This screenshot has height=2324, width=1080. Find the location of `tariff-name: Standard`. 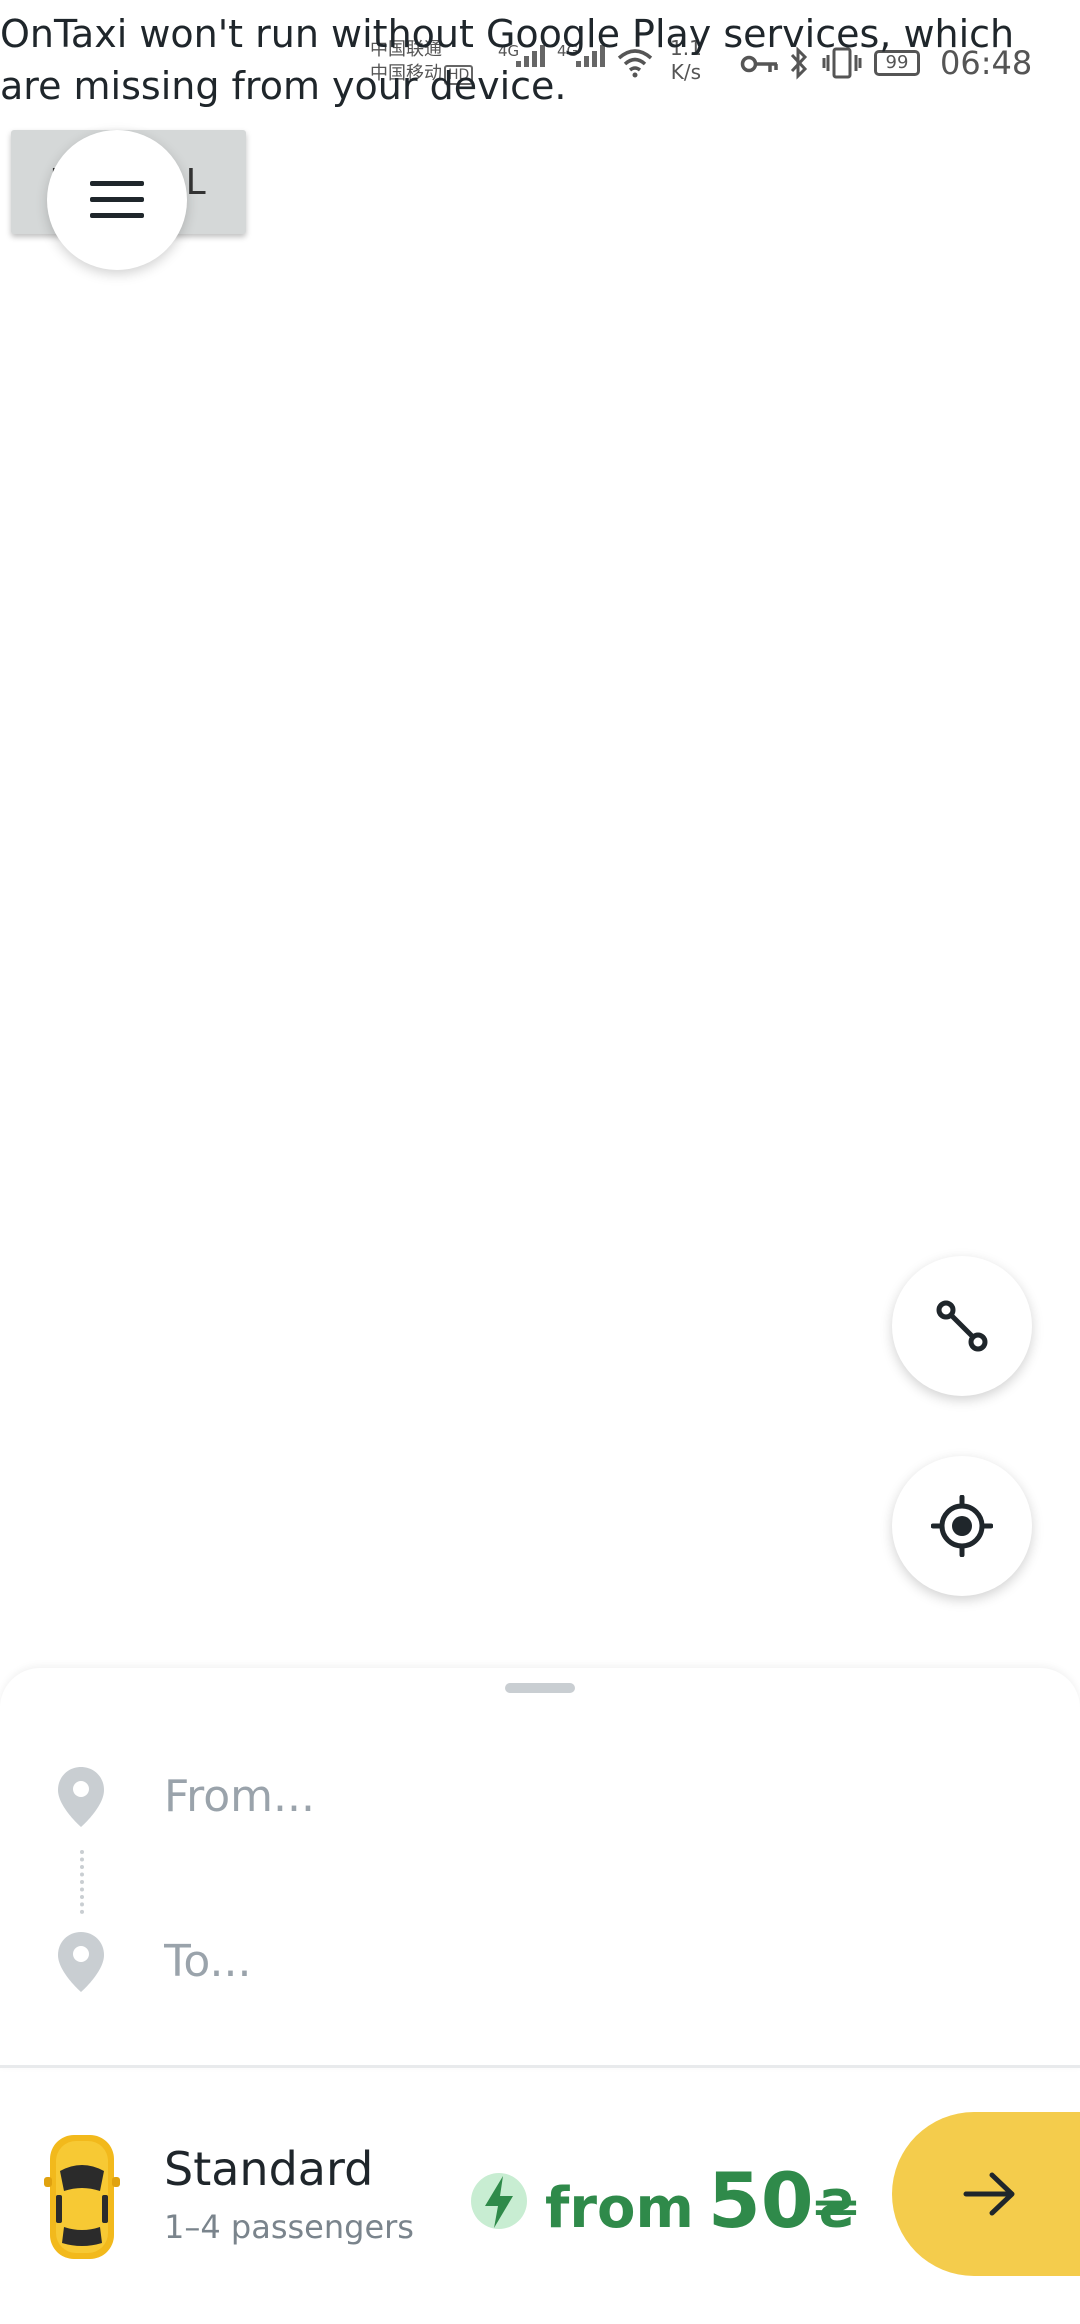

tariff-name: Standard is located at coordinates (269, 2169).